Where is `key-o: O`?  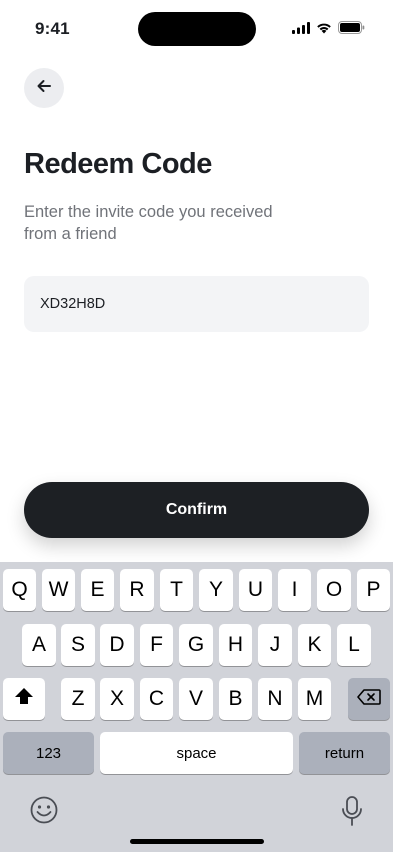 key-o: O is located at coordinates (334, 590).